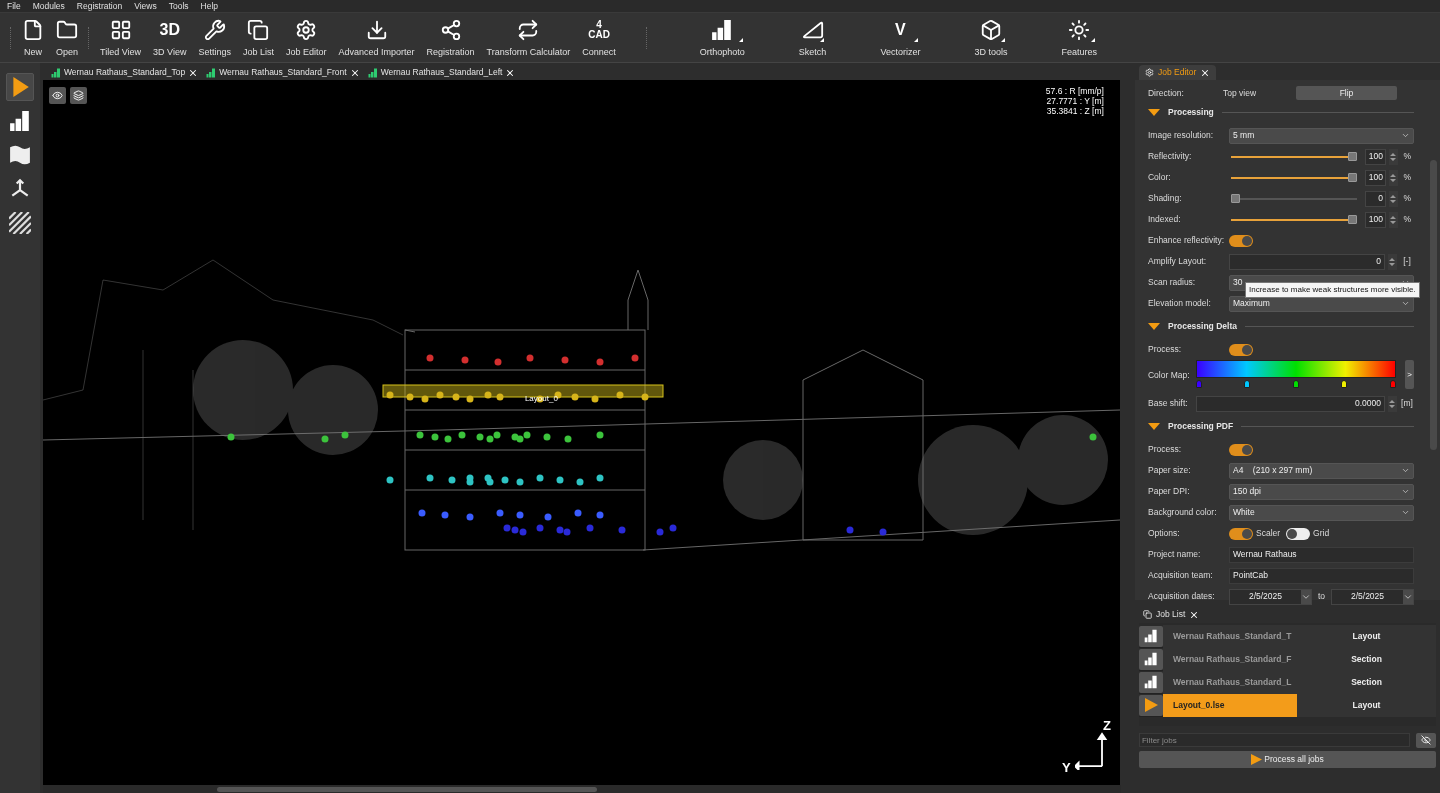  I want to click on direction-value: Top view, so click(1240, 93).